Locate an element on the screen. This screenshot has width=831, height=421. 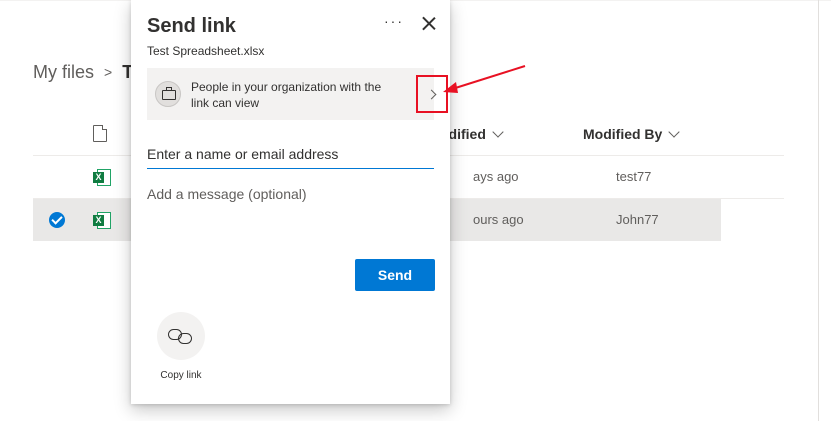
briefcase-icon is located at coordinates (168, 94).